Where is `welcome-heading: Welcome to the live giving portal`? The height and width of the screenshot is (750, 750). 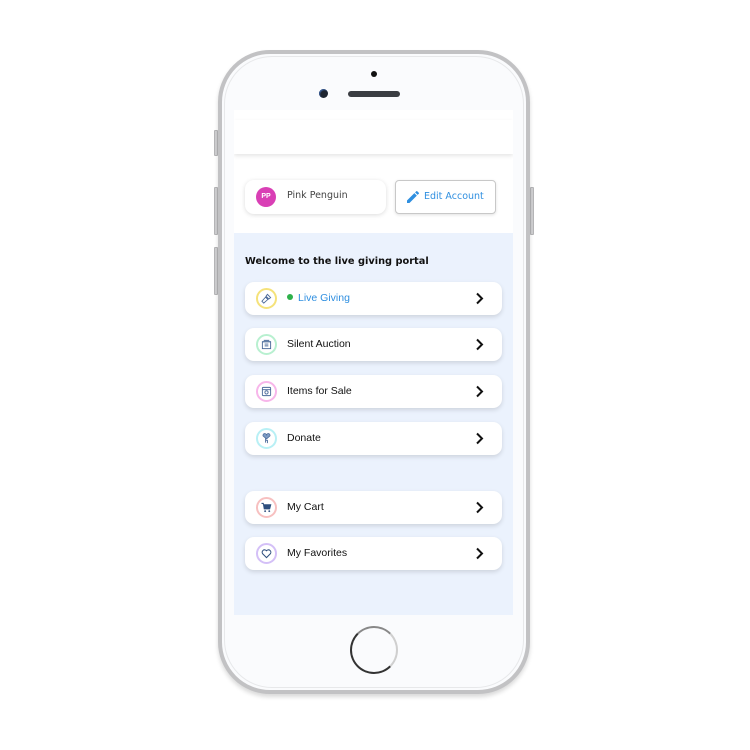
welcome-heading: Welcome to the live giving portal is located at coordinates (337, 261).